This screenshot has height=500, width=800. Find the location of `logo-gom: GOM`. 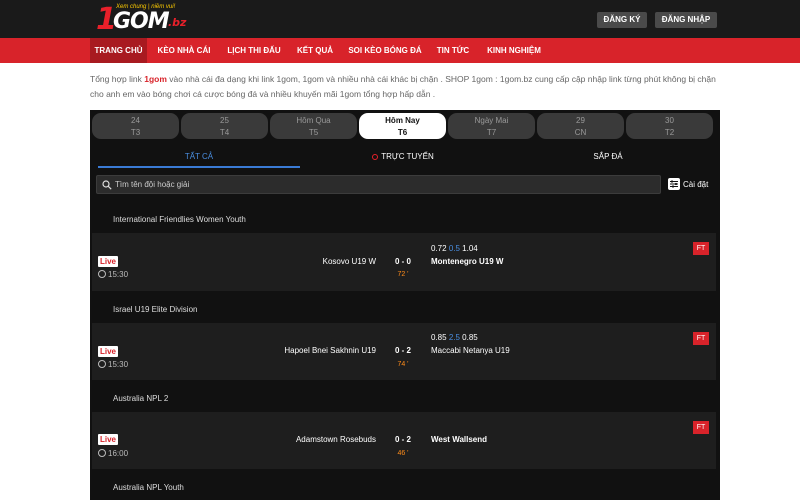

logo-gom: GOM is located at coordinates (141, 21).